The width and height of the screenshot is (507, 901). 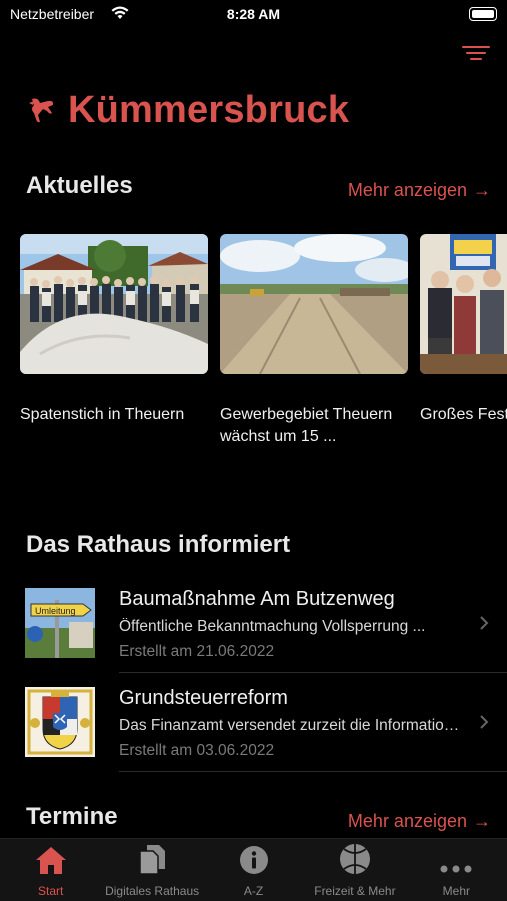 What do you see at coordinates (50, 860) in the screenshot?
I see `home-icon` at bounding box center [50, 860].